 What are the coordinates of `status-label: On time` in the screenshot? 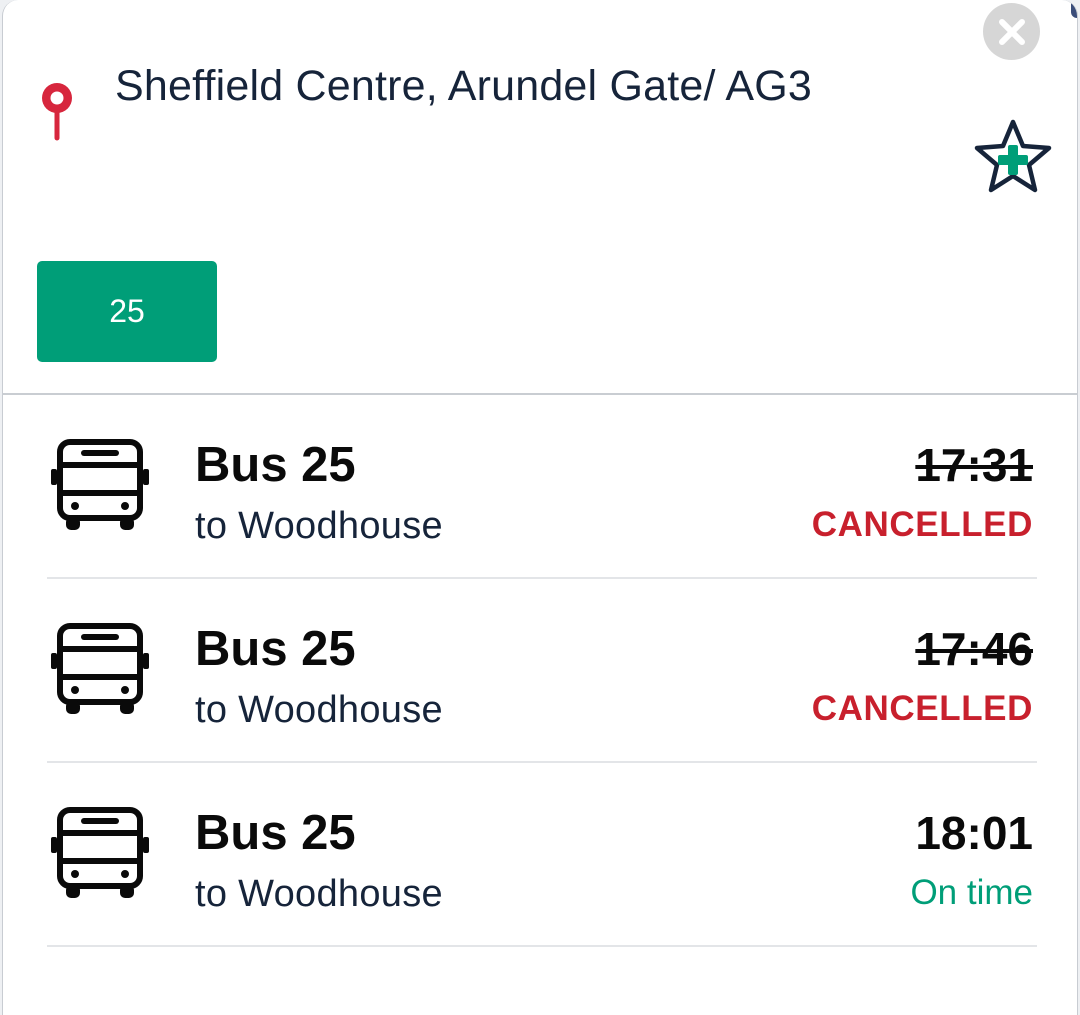 It's located at (971, 892).